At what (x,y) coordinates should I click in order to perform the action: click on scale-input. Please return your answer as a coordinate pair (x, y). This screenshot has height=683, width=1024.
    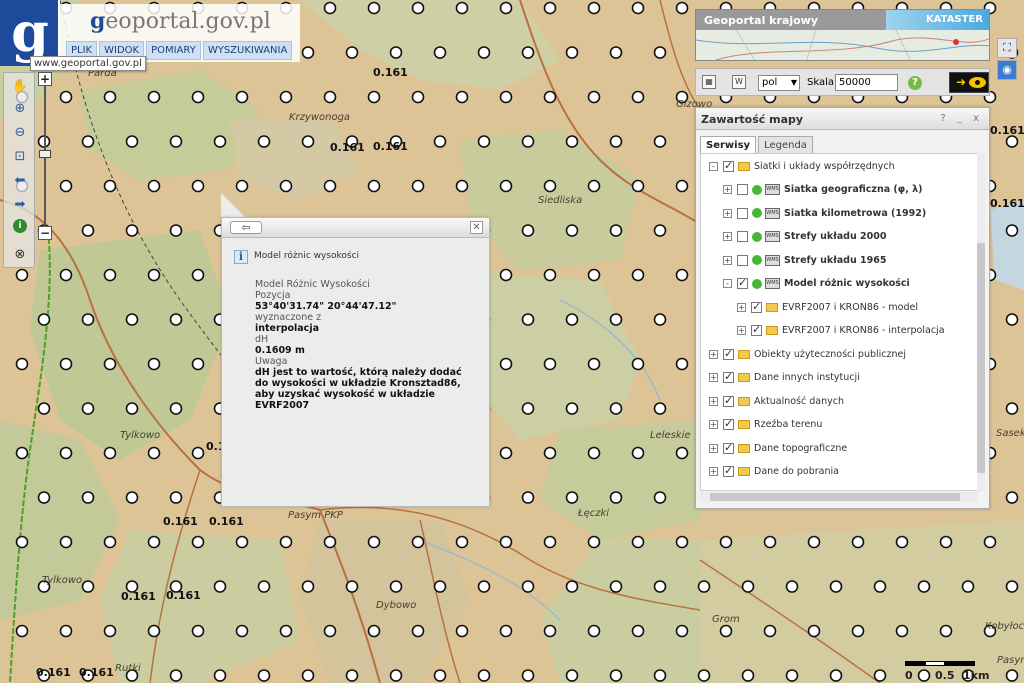
    Looking at the image, I should click on (866, 82).